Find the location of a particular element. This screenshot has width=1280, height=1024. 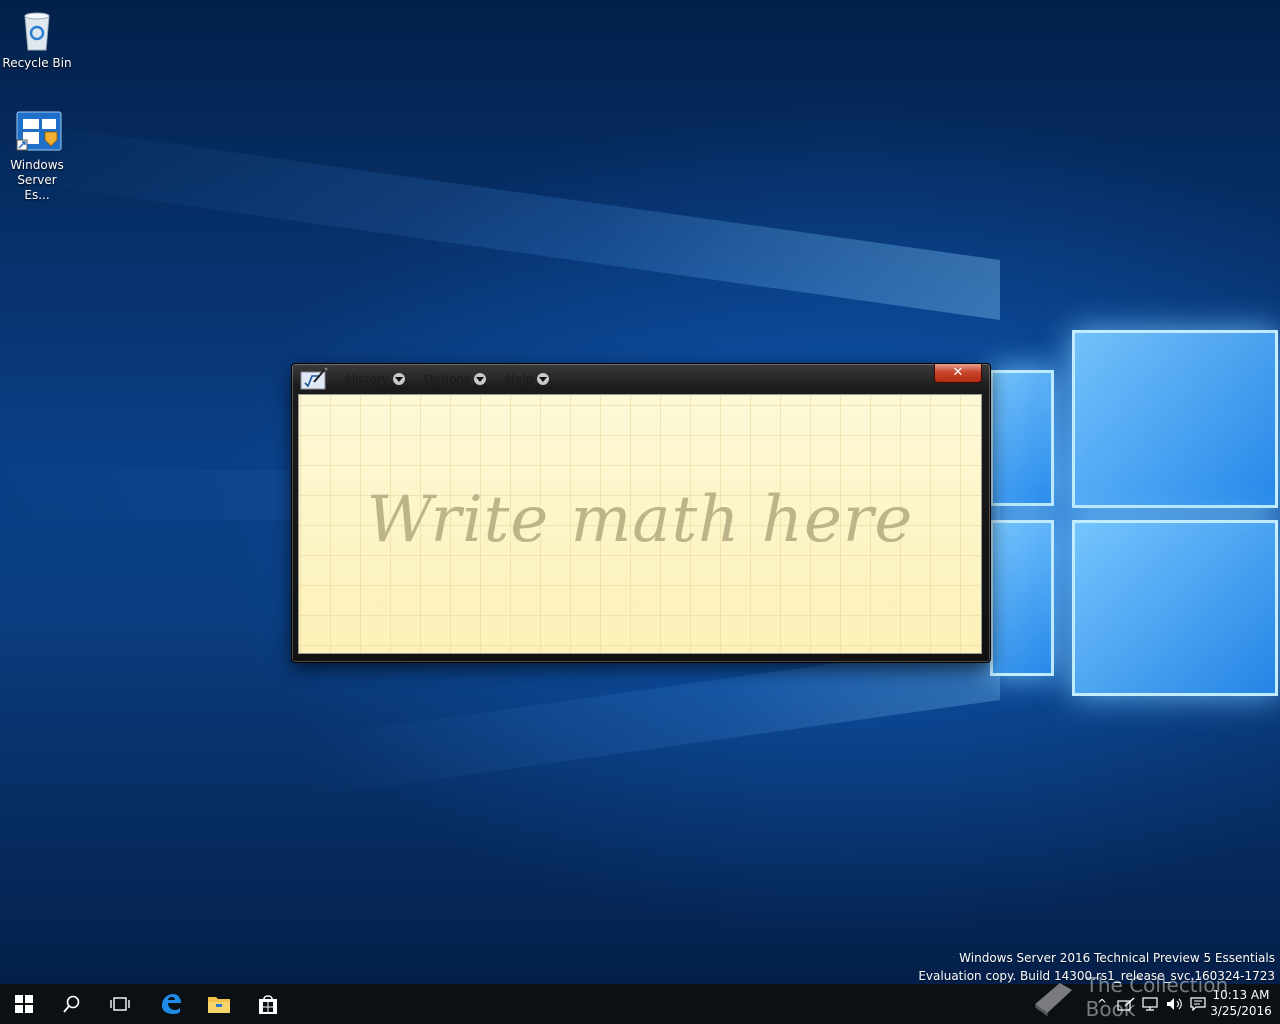

windows-start-icon is located at coordinates (24, 1004).